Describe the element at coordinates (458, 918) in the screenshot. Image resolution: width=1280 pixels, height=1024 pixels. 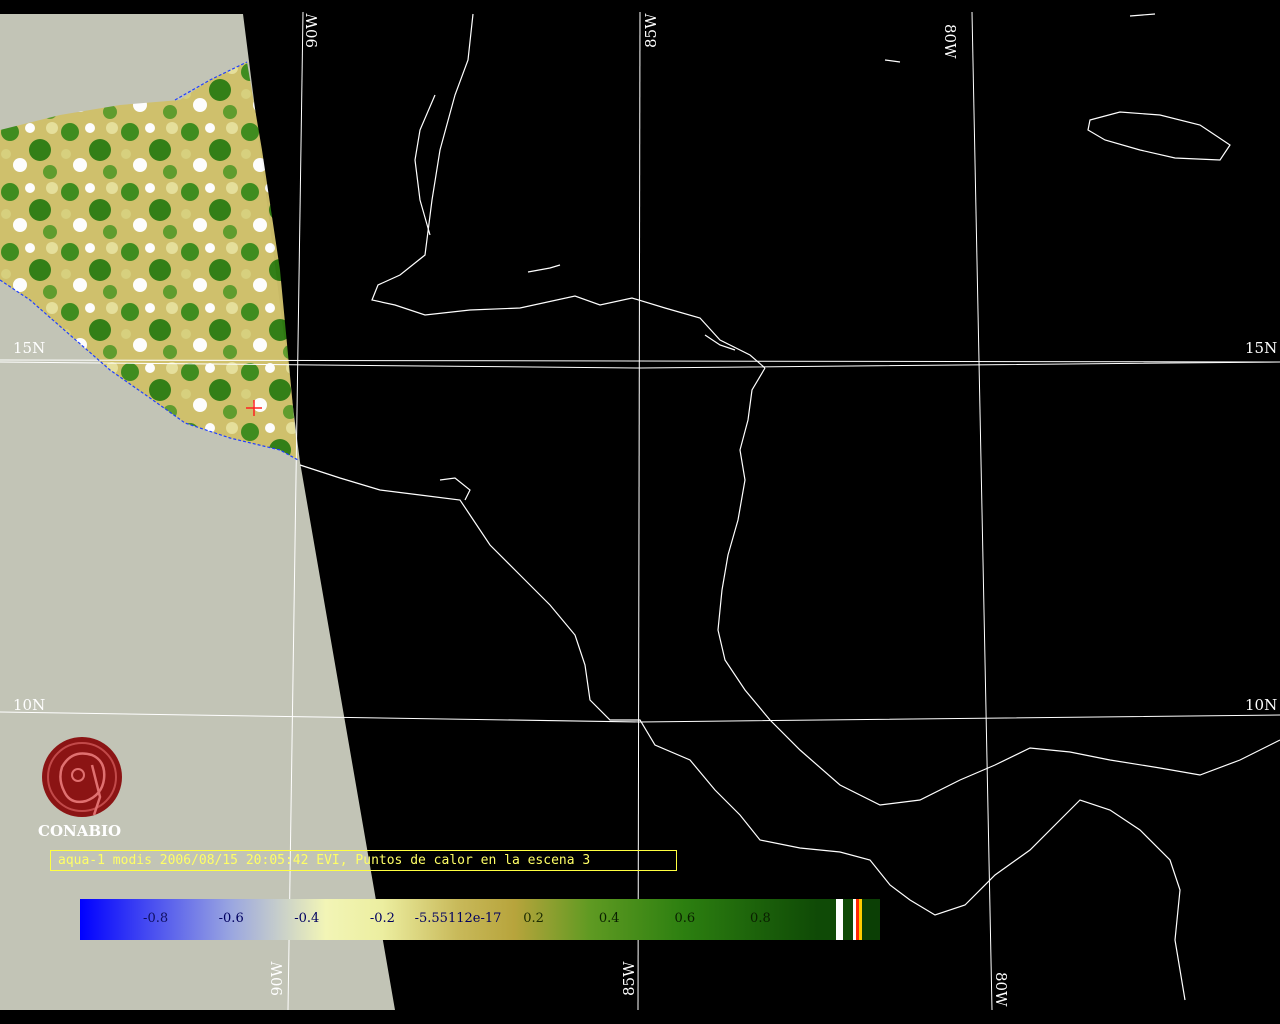
I see `colorbar-tick: -5.55112e-17` at that location.